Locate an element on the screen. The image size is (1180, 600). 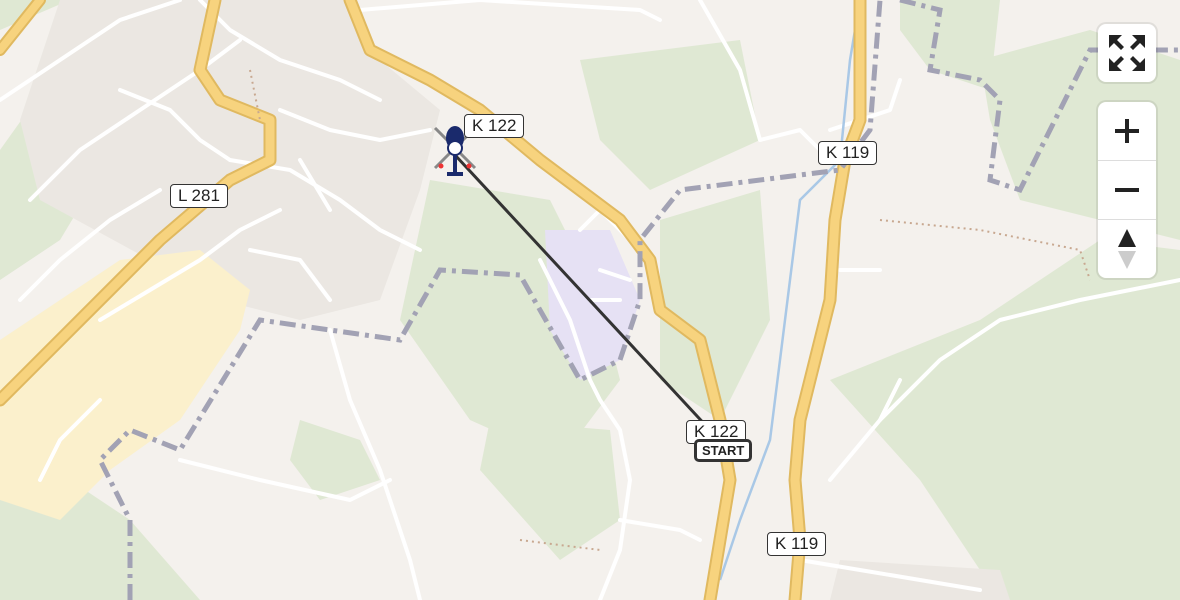
plus-icon is located at coordinates (1127, 131).